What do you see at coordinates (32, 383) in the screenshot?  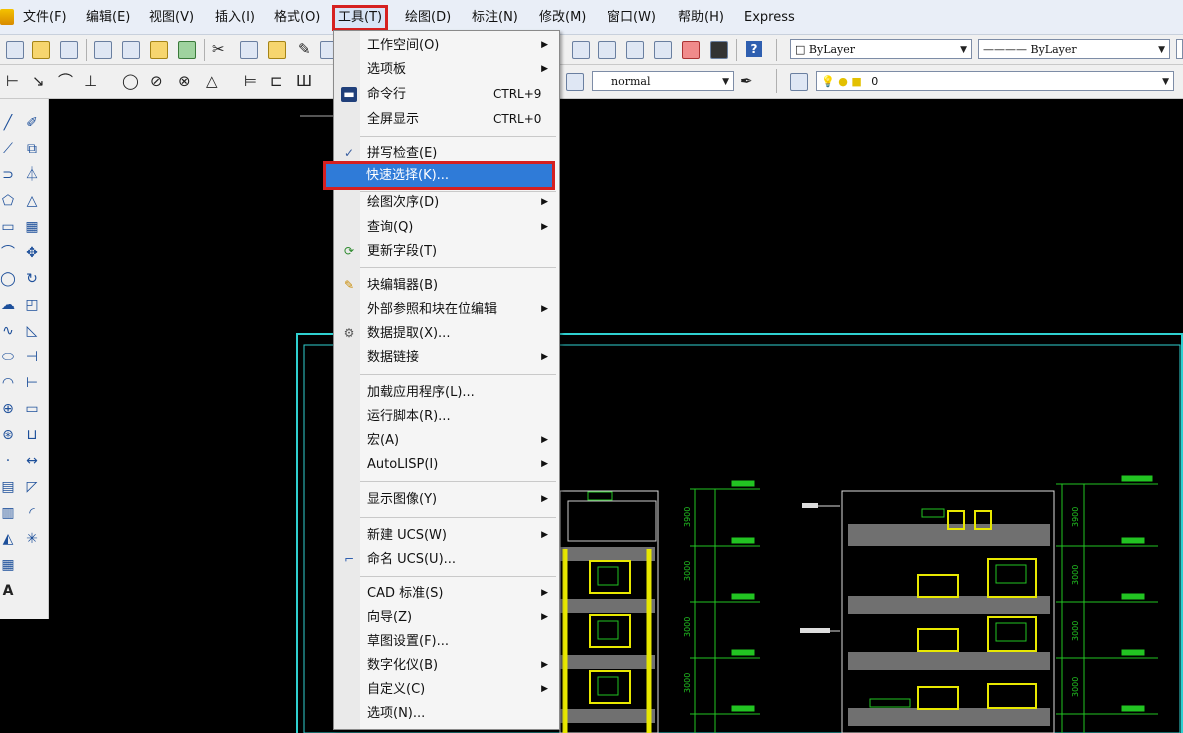 I see `extend-icon: ⊢` at bounding box center [32, 383].